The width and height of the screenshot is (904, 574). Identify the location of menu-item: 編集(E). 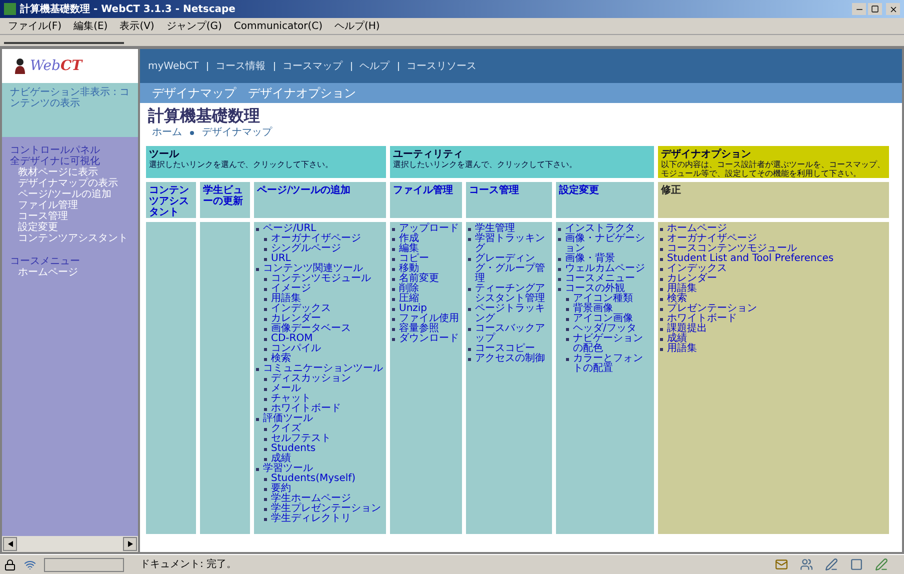
(91, 26).